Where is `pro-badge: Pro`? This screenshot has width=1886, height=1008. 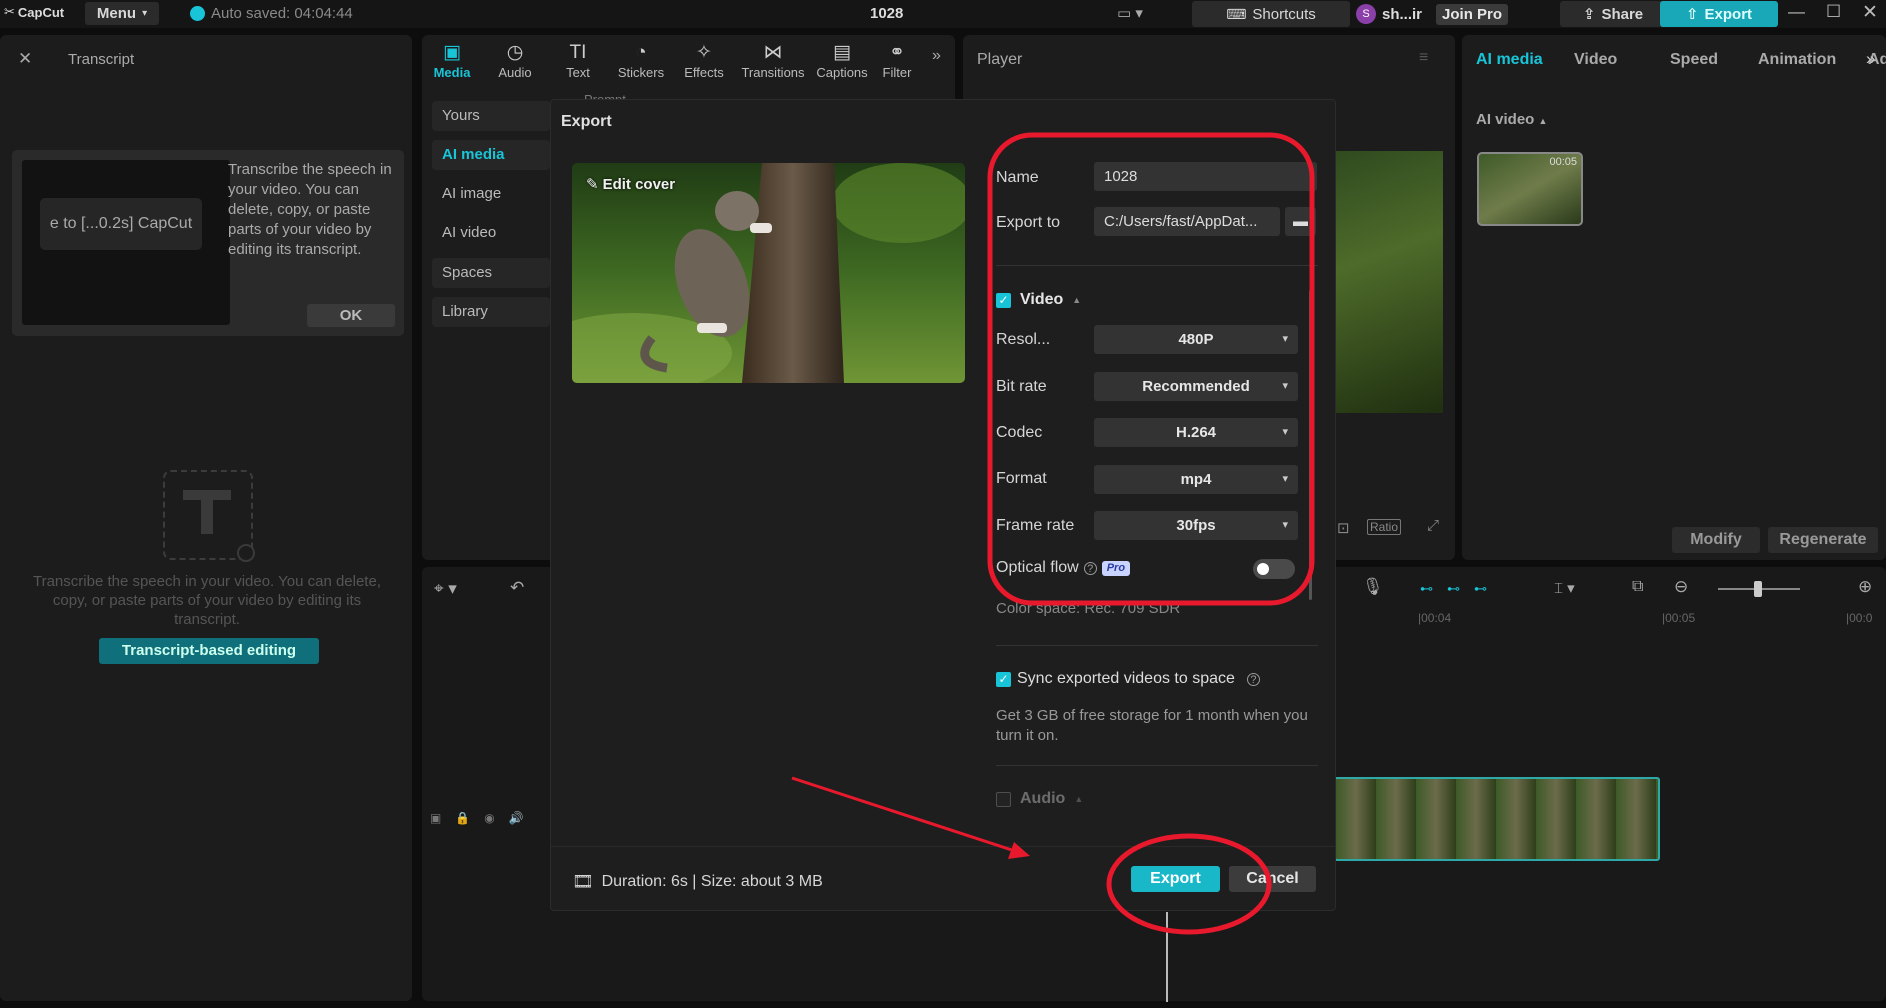
pro-badge: Pro is located at coordinates (1116, 568).